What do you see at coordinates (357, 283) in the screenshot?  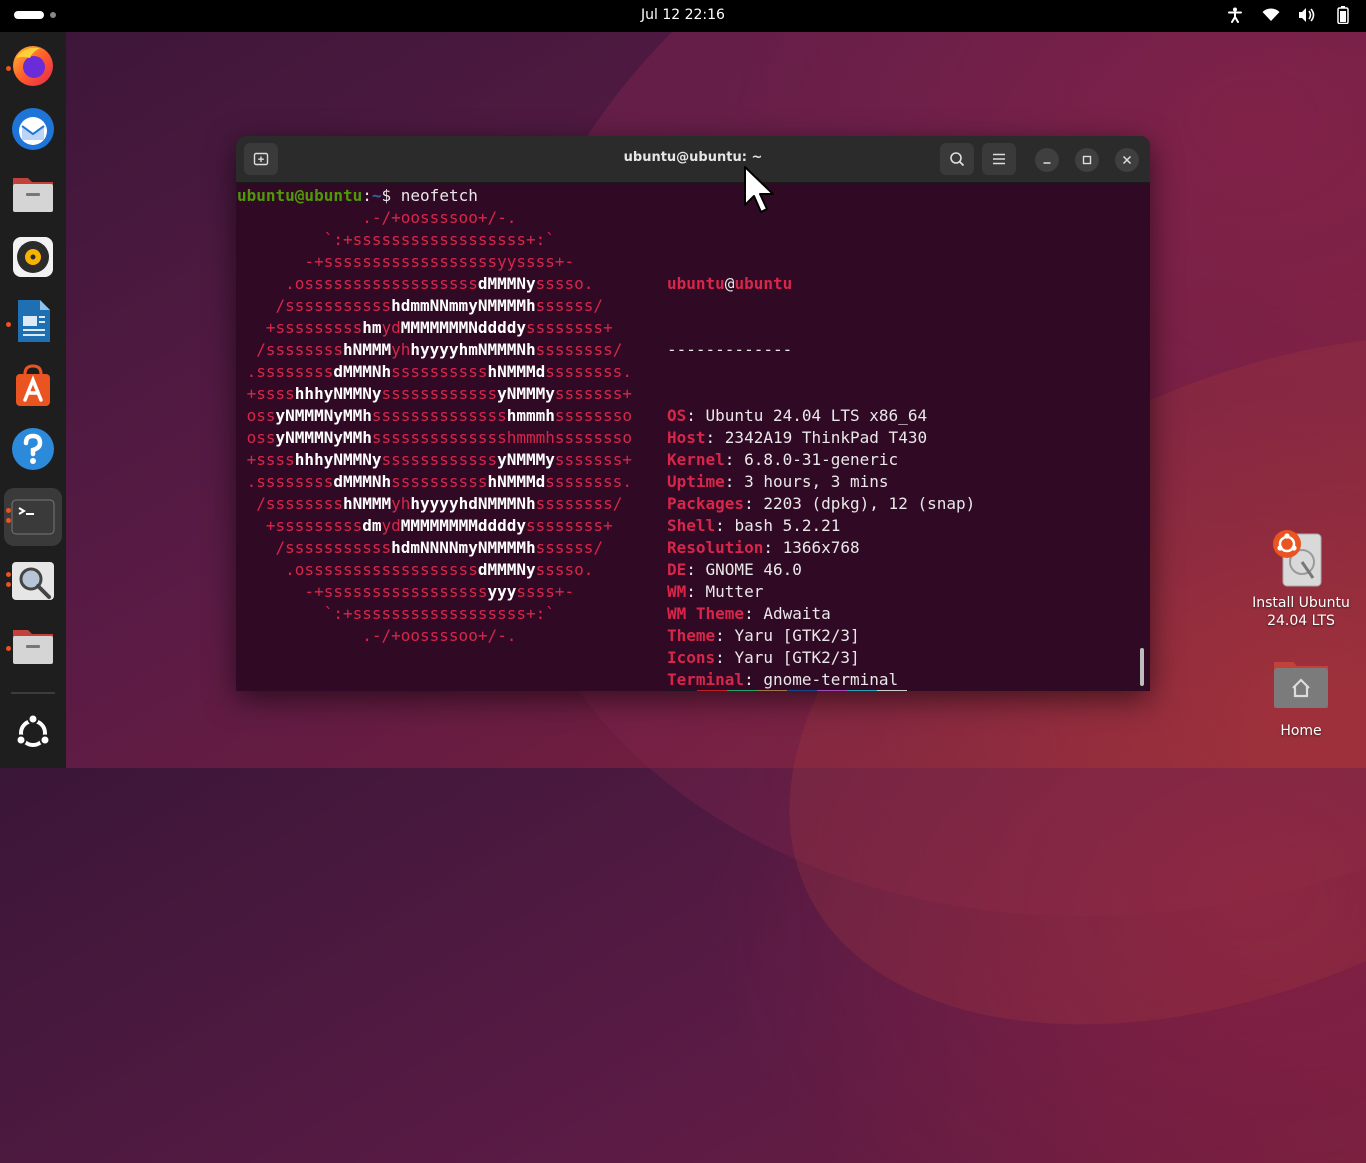 I see `logo-segment: .ossssssssssssssssss` at bounding box center [357, 283].